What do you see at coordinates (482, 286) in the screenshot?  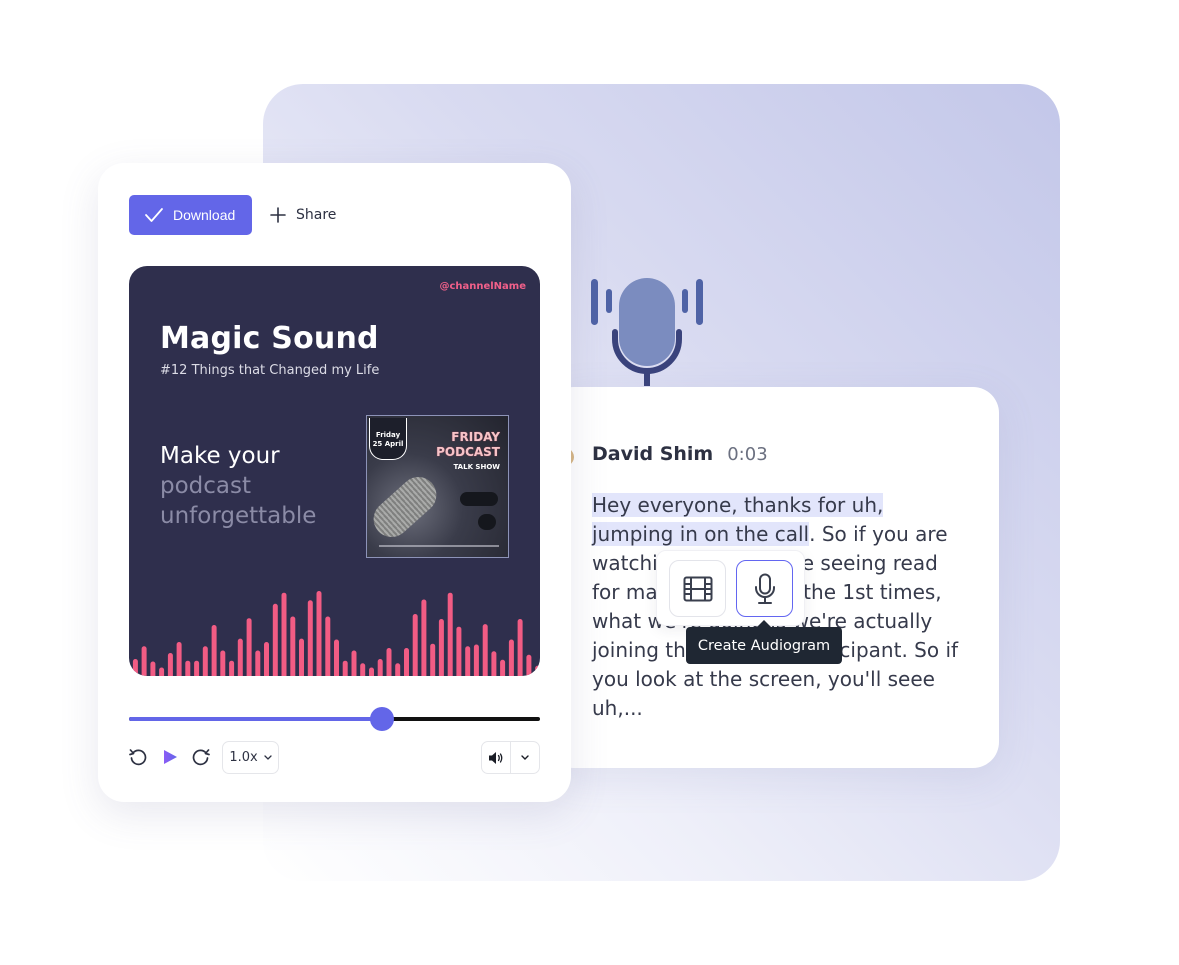 I see `channel-name: @channelName` at bounding box center [482, 286].